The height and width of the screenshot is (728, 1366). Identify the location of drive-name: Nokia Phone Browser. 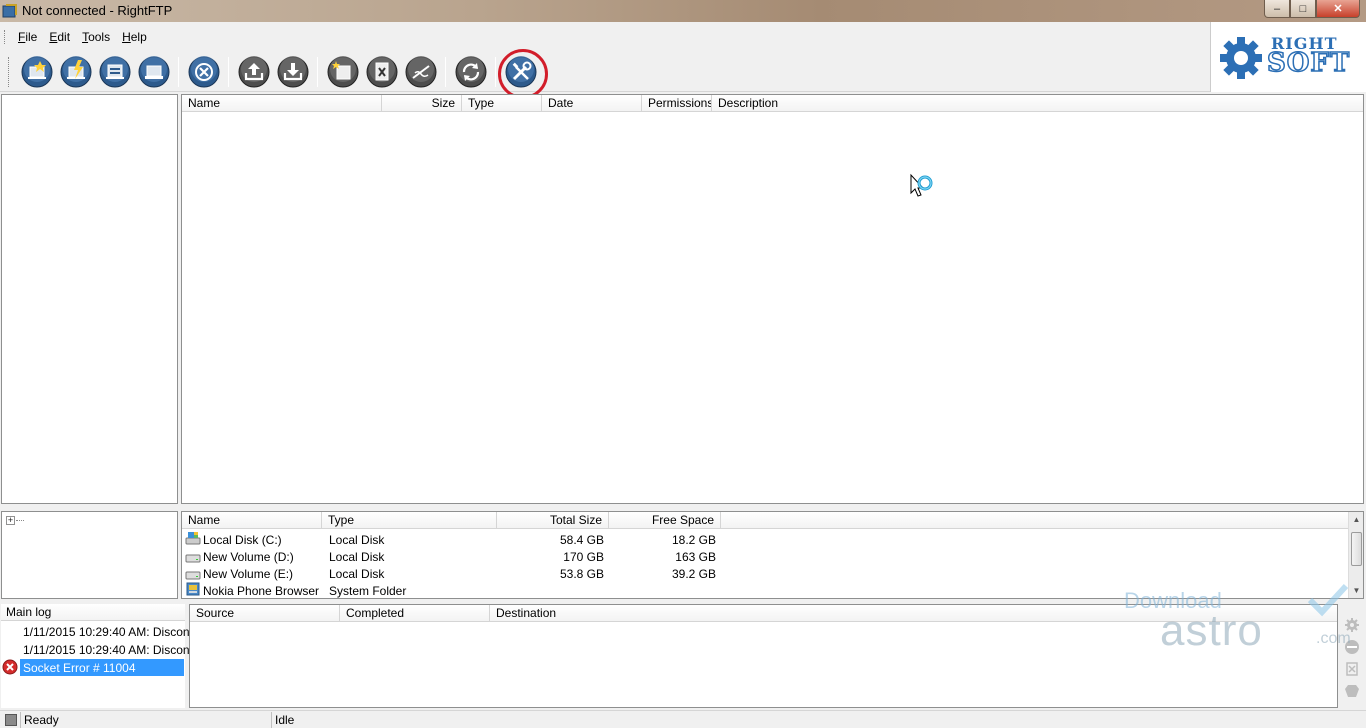
(261, 591).